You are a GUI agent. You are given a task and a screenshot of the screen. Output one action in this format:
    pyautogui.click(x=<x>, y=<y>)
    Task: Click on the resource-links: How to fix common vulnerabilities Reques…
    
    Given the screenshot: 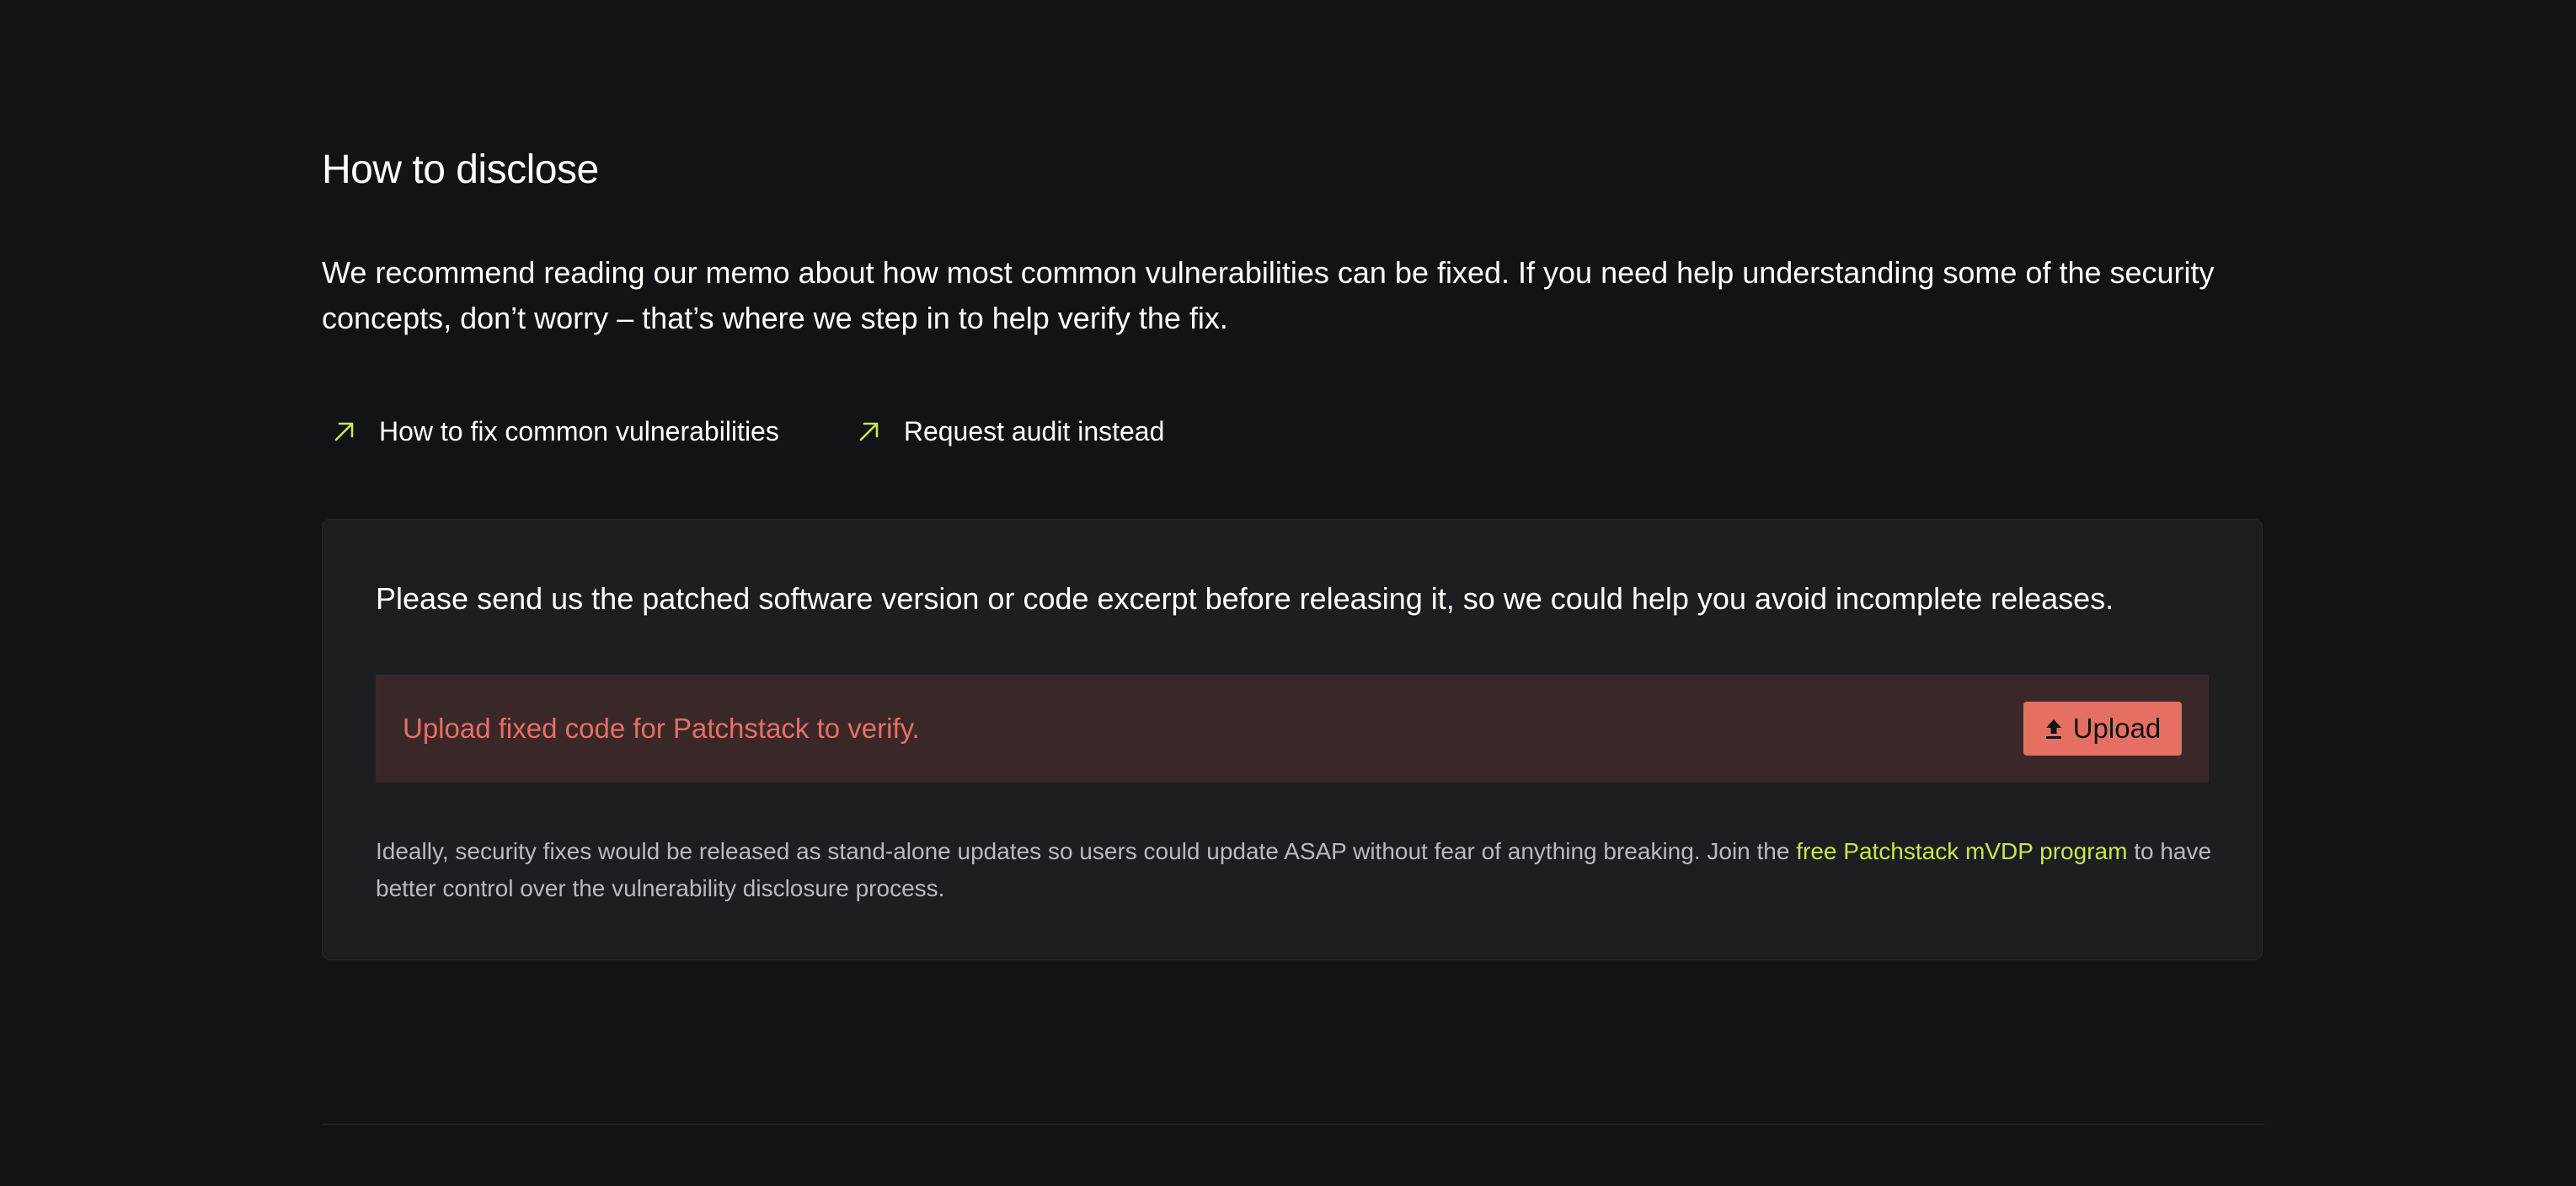 What is the action you would take?
    pyautogui.click(x=748, y=431)
    